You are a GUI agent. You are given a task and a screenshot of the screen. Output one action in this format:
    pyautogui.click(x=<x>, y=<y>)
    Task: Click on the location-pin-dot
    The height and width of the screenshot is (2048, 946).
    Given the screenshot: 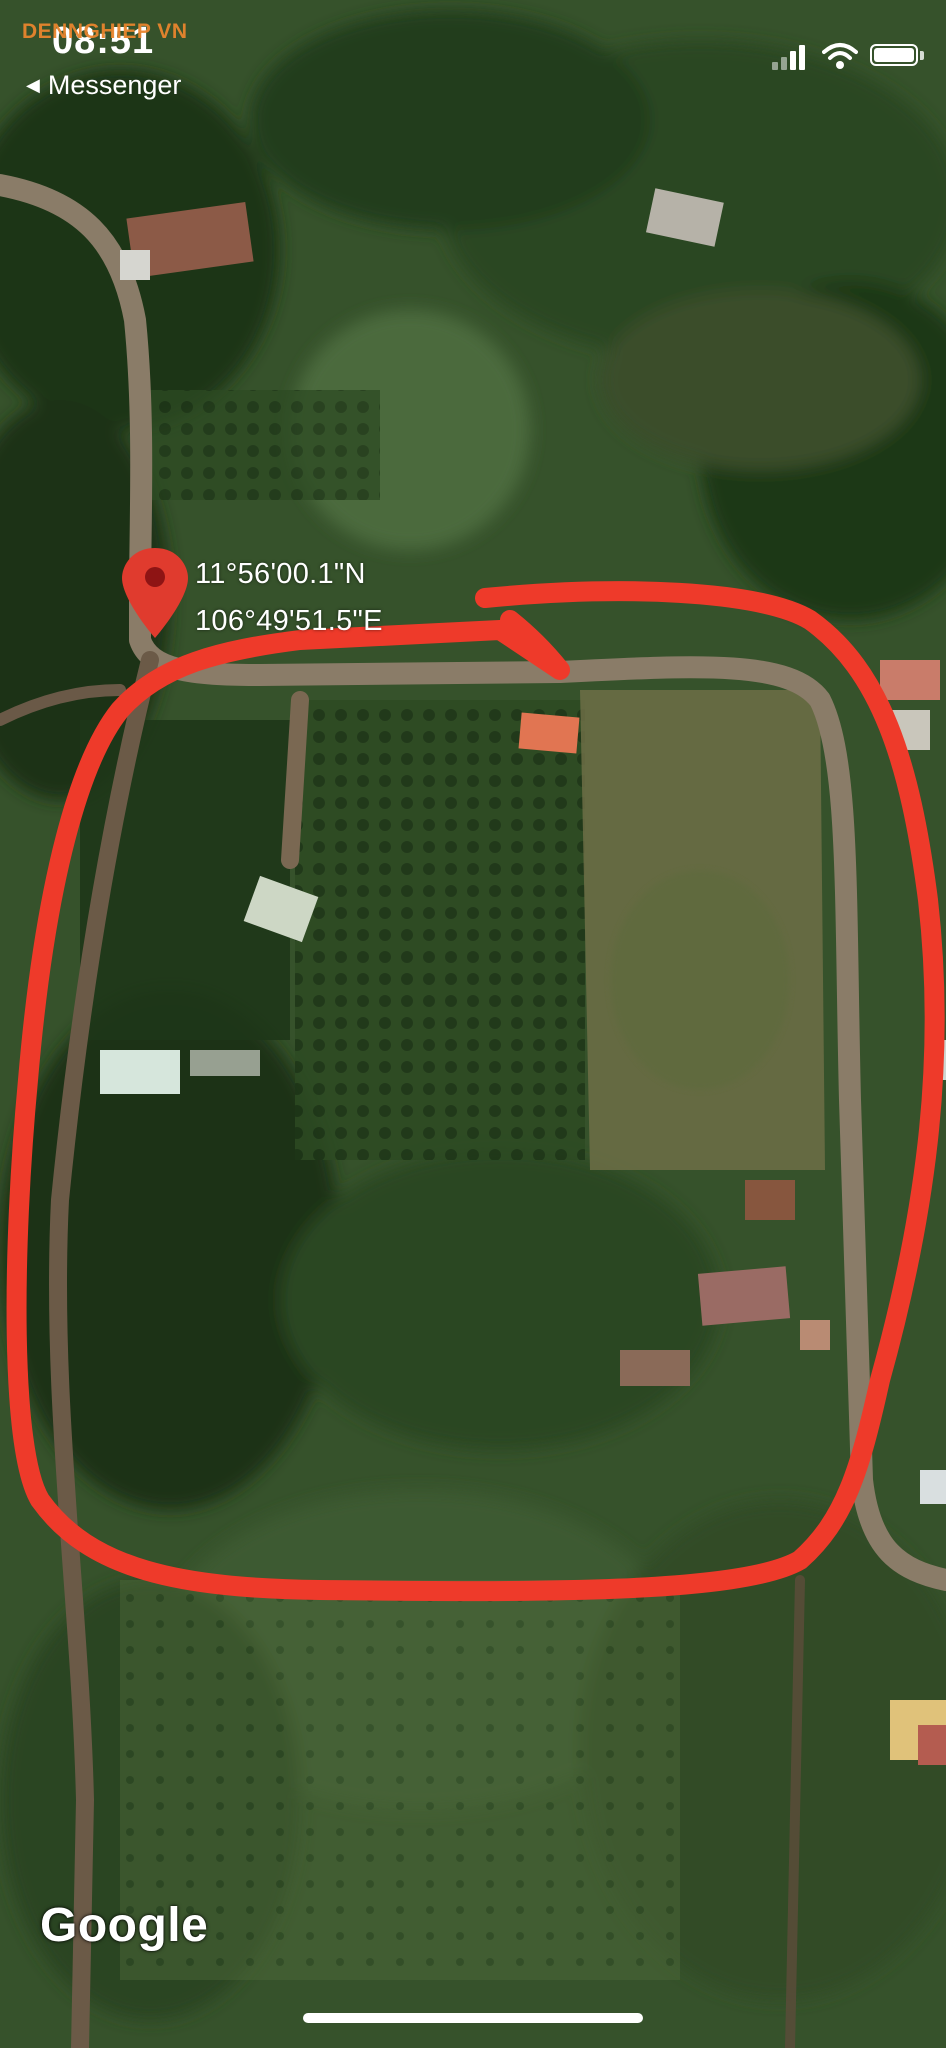 What is the action you would take?
    pyautogui.click(x=155, y=577)
    